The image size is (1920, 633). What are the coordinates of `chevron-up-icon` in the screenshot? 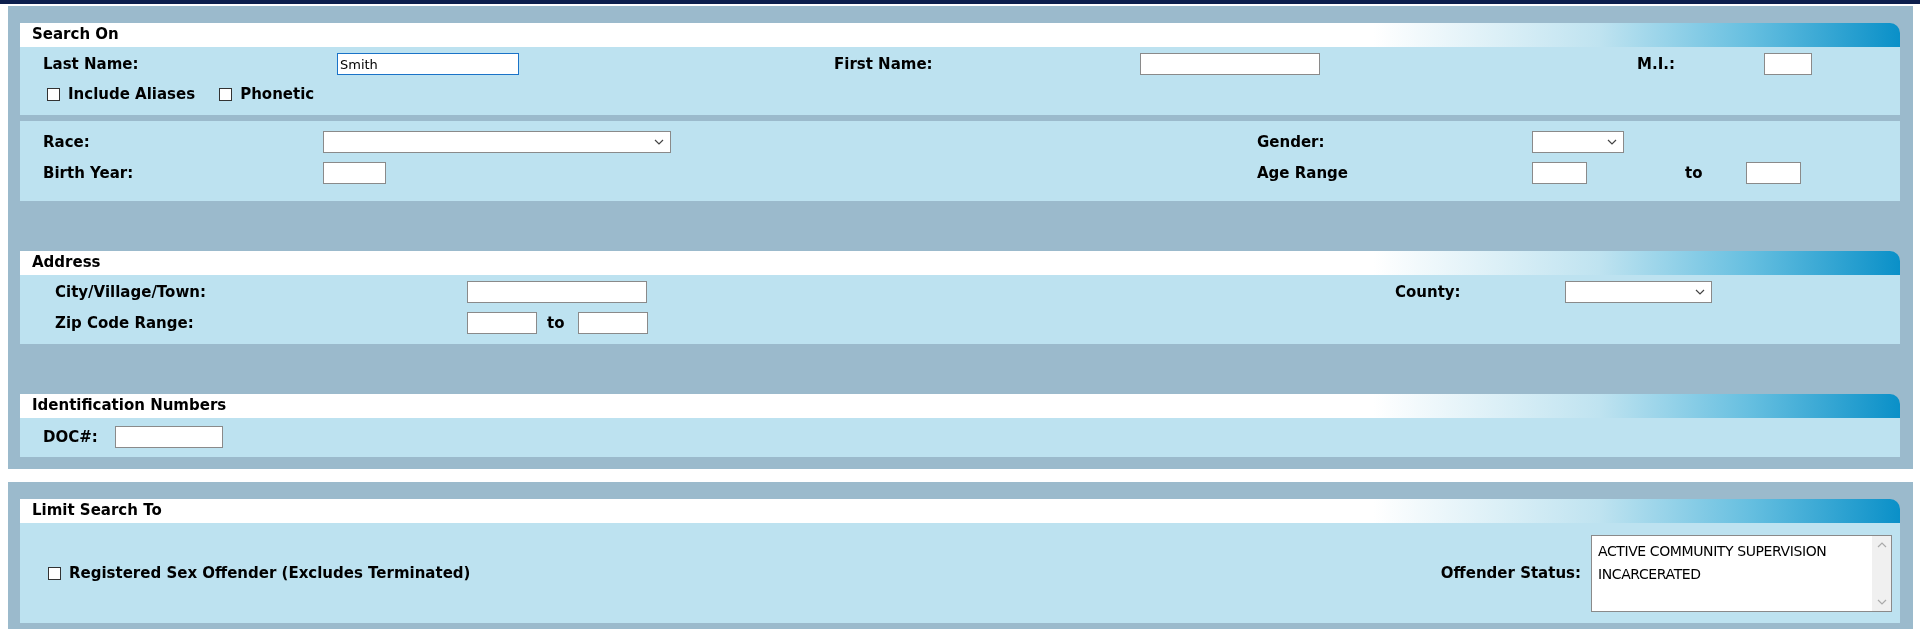 It's located at (1881, 544).